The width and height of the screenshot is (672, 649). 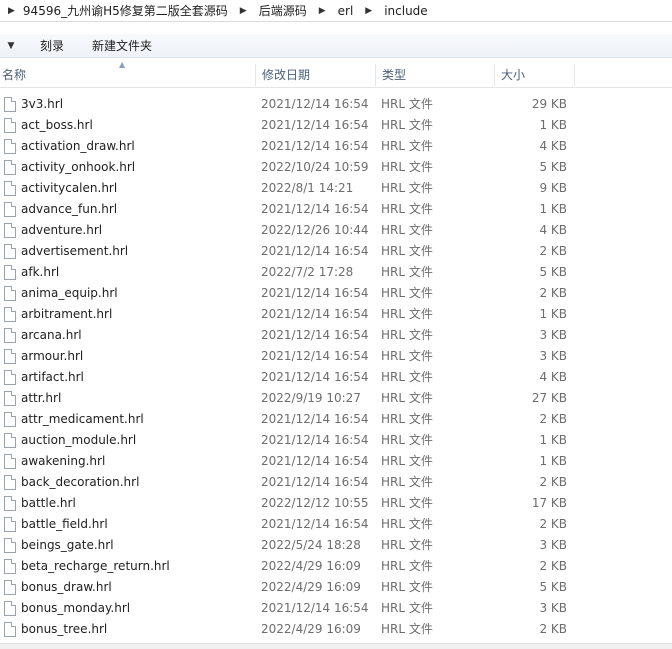 What do you see at coordinates (11, 46) in the screenshot?
I see `chevron-down-icon: ▼` at bounding box center [11, 46].